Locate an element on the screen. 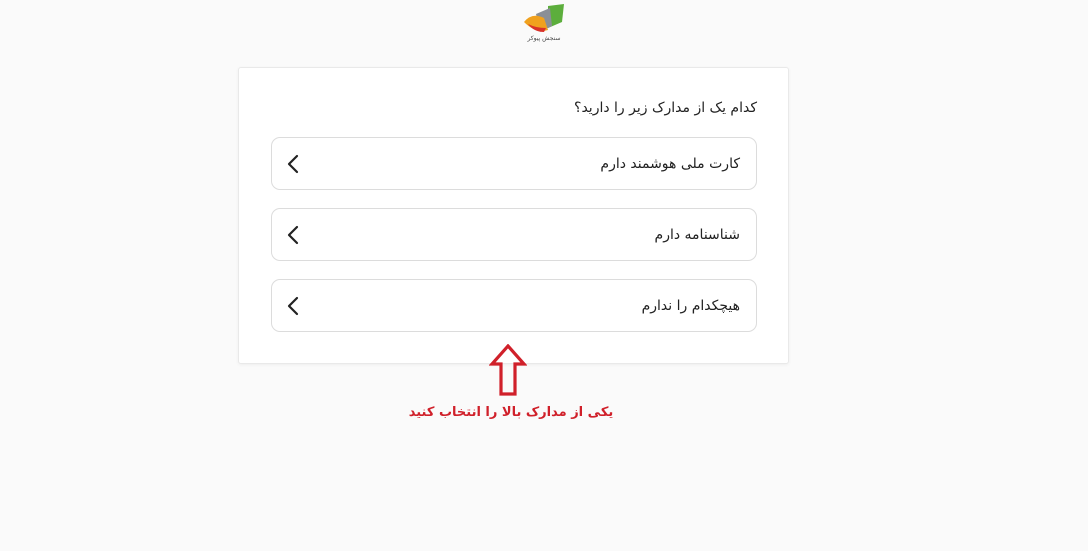 Image resolution: width=1088 pixels, height=551 pixels. instruction-text: یکی از مدارک بالا را انتخاب کنید is located at coordinates (511, 412).